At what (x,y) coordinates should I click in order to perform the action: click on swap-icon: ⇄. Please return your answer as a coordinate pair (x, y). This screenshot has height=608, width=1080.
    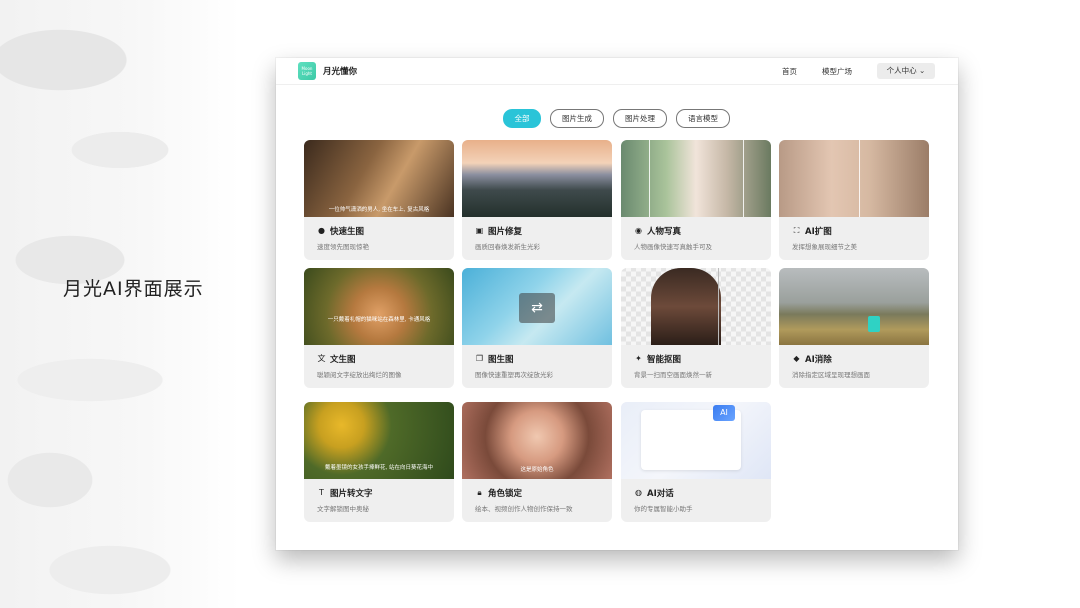
    Looking at the image, I should click on (537, 308).